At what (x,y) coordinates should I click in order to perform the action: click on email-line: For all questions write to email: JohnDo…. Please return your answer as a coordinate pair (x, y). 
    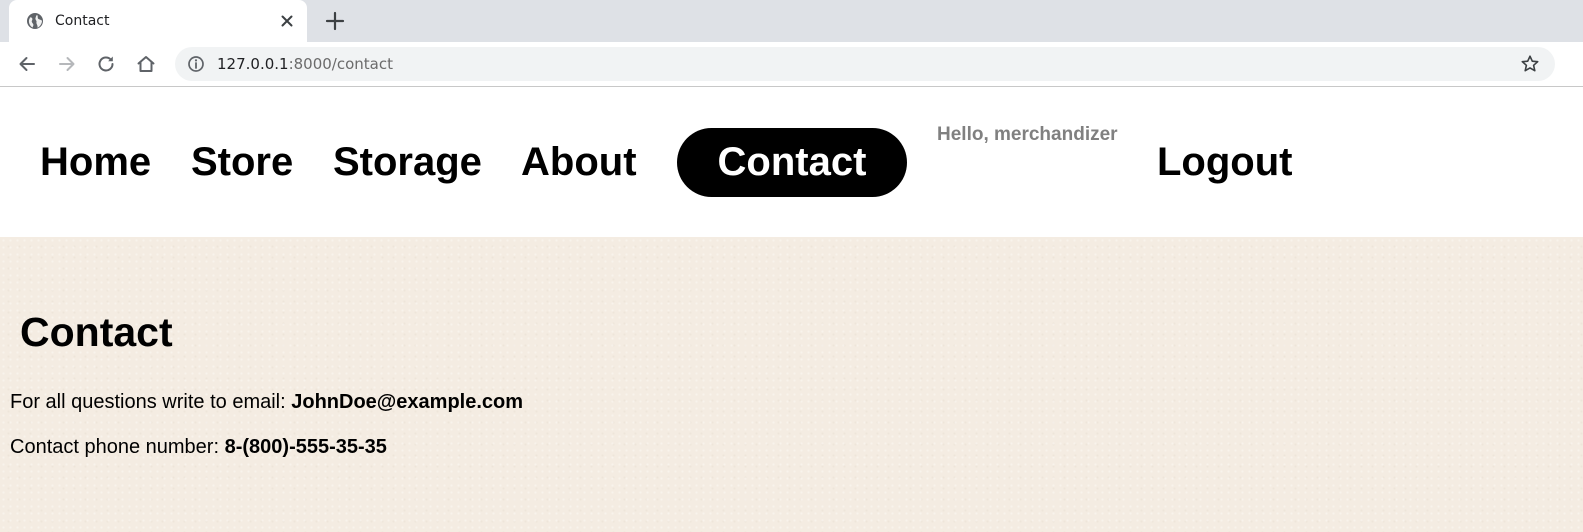
    Looking at the image, I should click on (266, 402).